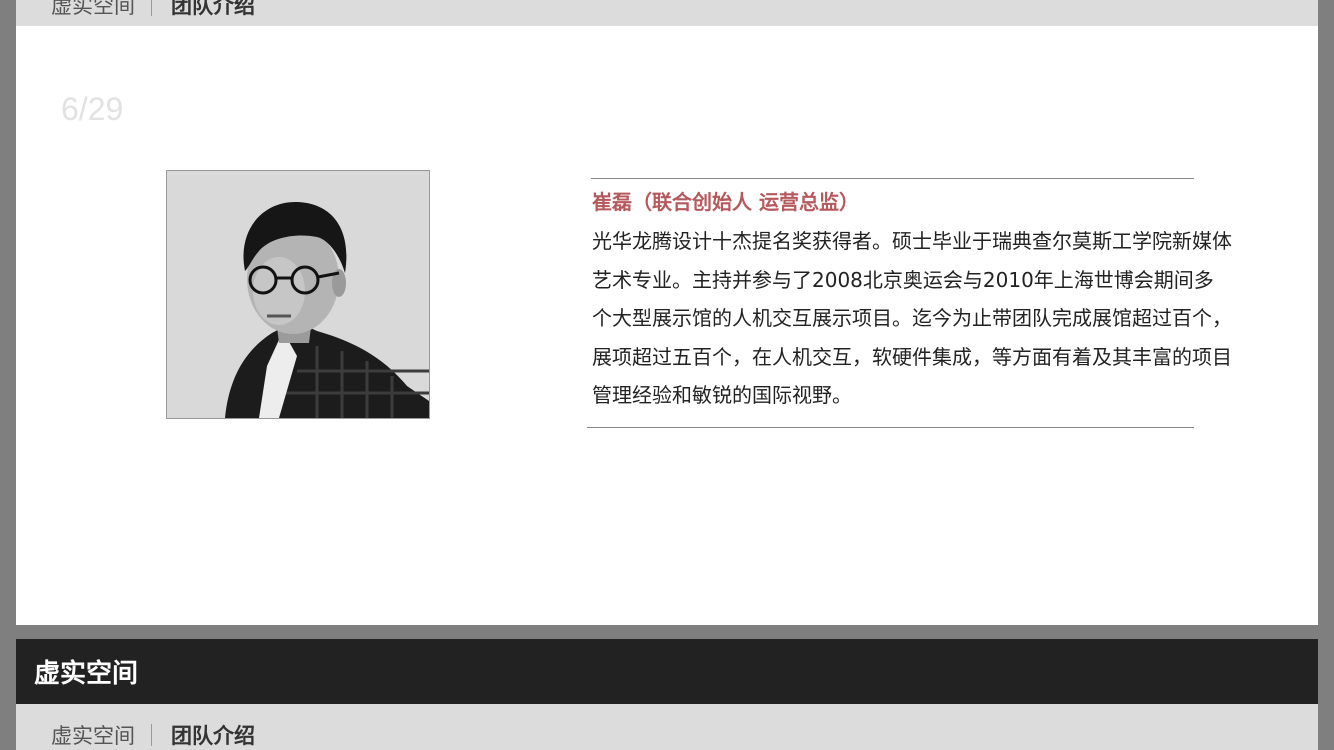 The height and width of the screenshot is (750, 1334). What do you see at coordinates (667, 727) in the screenshot?
I see `bottom-breadcrumb-bar: 虚实空间 团队介绍` at bounding box center [667, 727].